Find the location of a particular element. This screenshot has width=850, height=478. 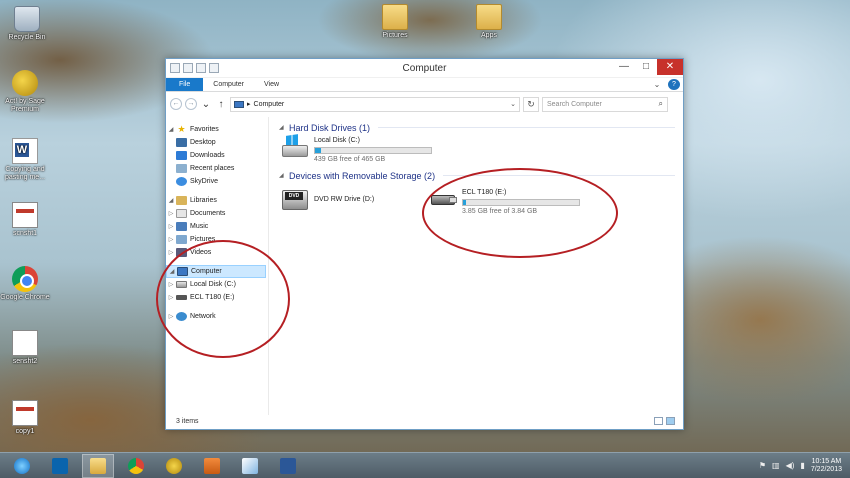

details-view-icon is located at coordinates (658, 421).